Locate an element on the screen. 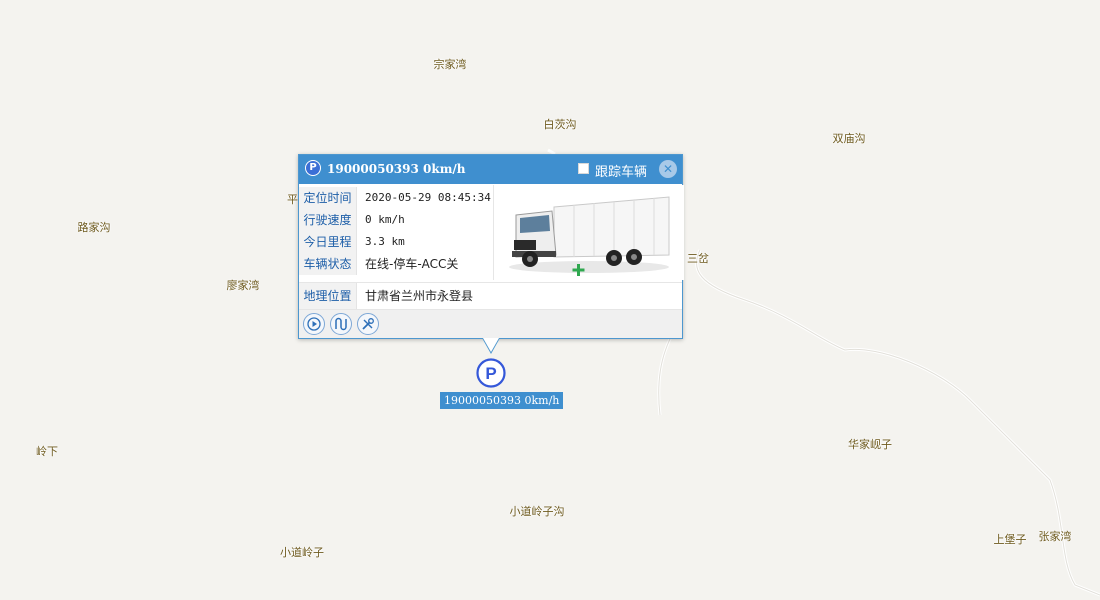 The height and width of the screenshot is (600, 1100). info-row-value: 在线-停车-ACC关 is located at coordinates (412, 264).